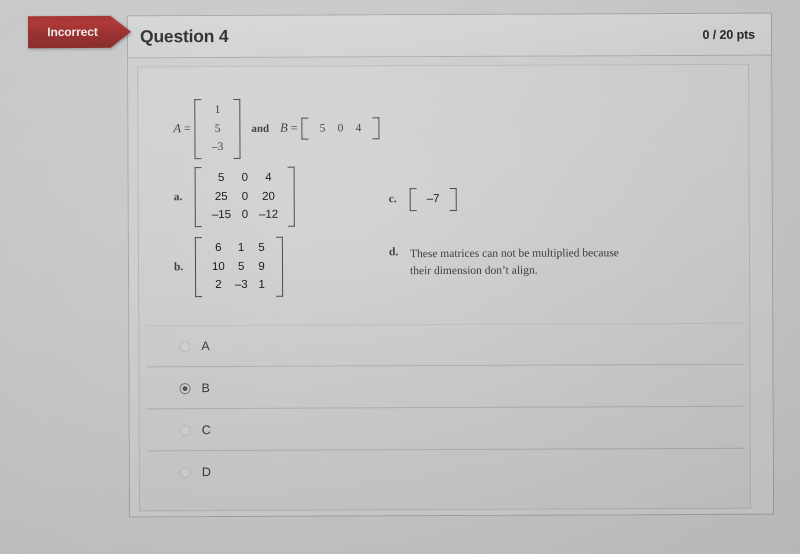  I want to click on choice-row-d: D, so click(445, 471).